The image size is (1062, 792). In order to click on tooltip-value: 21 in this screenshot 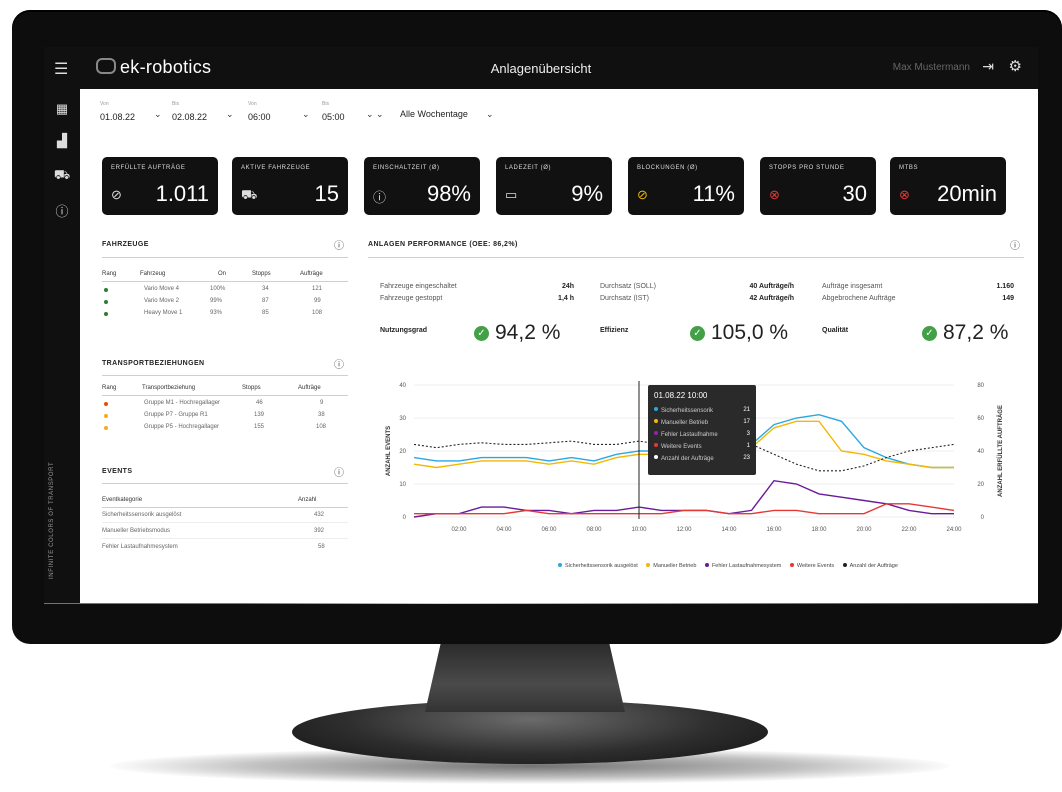, I will do `click(746, 410)`.